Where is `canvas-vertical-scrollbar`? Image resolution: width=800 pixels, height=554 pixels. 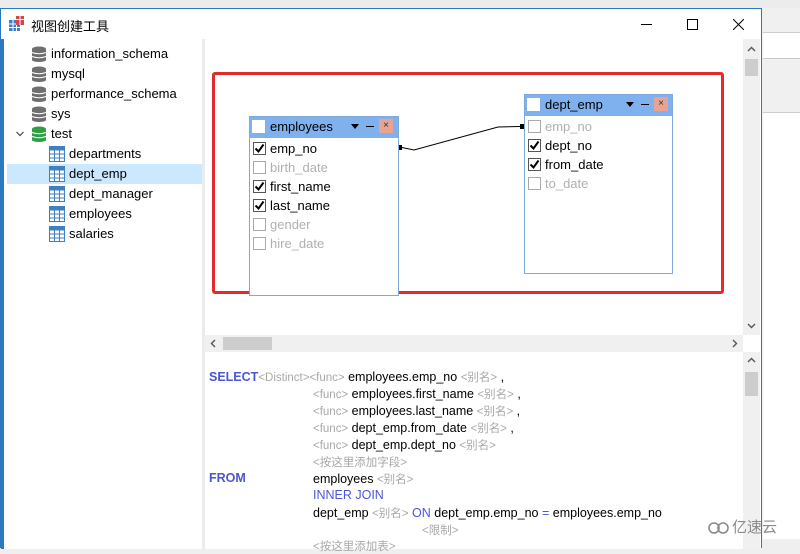
canvas-vertical-scrollbar is located at coordinates (751, 187).